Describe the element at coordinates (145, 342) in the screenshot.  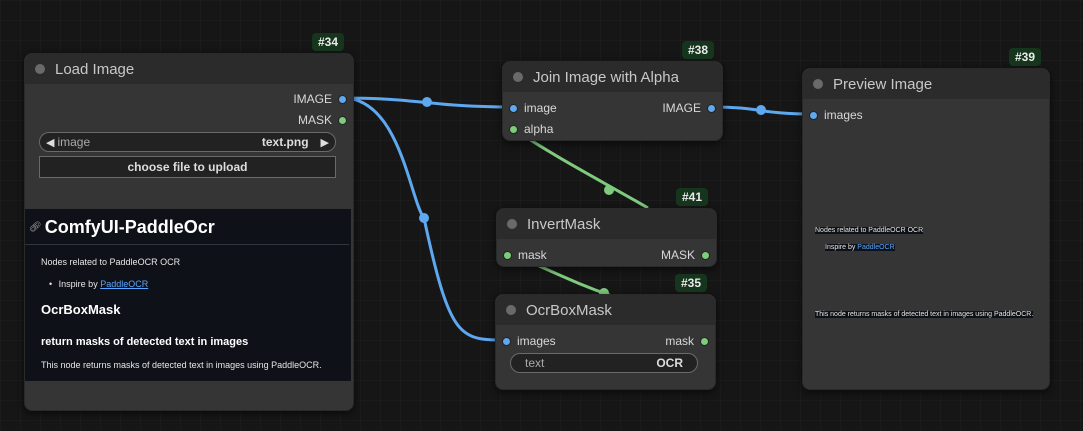
I see `doc-subheading: return masks of detected text in images` at that location.